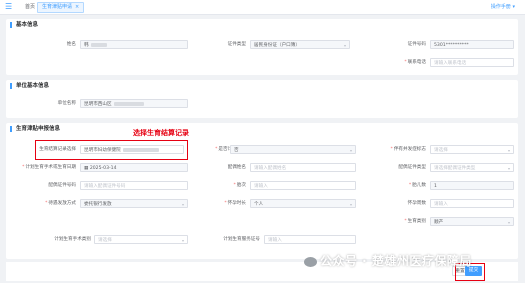  I want to click on pregnancy-weeks-label: 怀孕周数, so click(416, 203).